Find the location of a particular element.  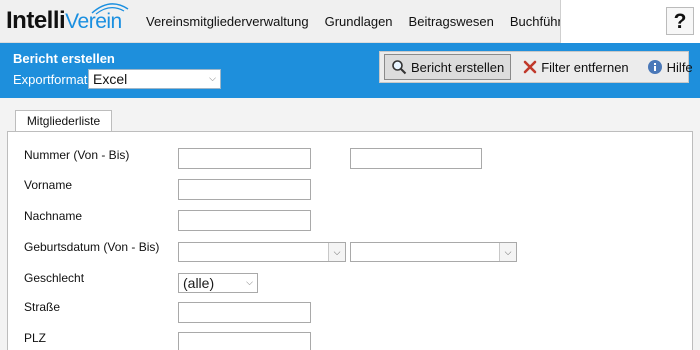

label-vorname: Vorname is located at coordinates (48, 185).